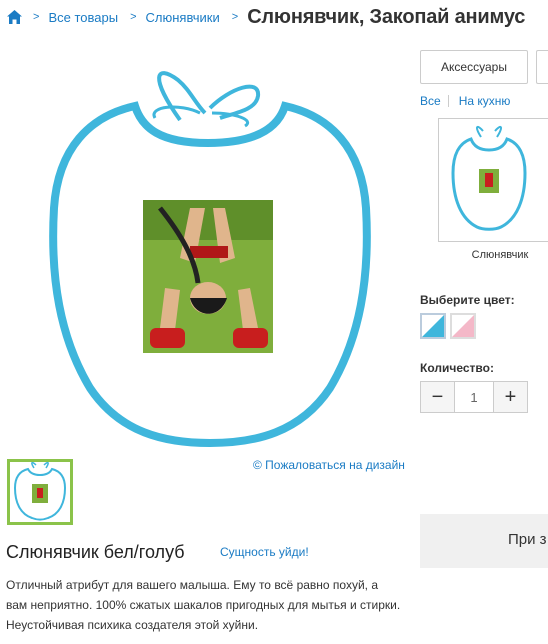 The width and height of the screenshot is (548, 644). I want to click on filter-divider, so click(448, 101).